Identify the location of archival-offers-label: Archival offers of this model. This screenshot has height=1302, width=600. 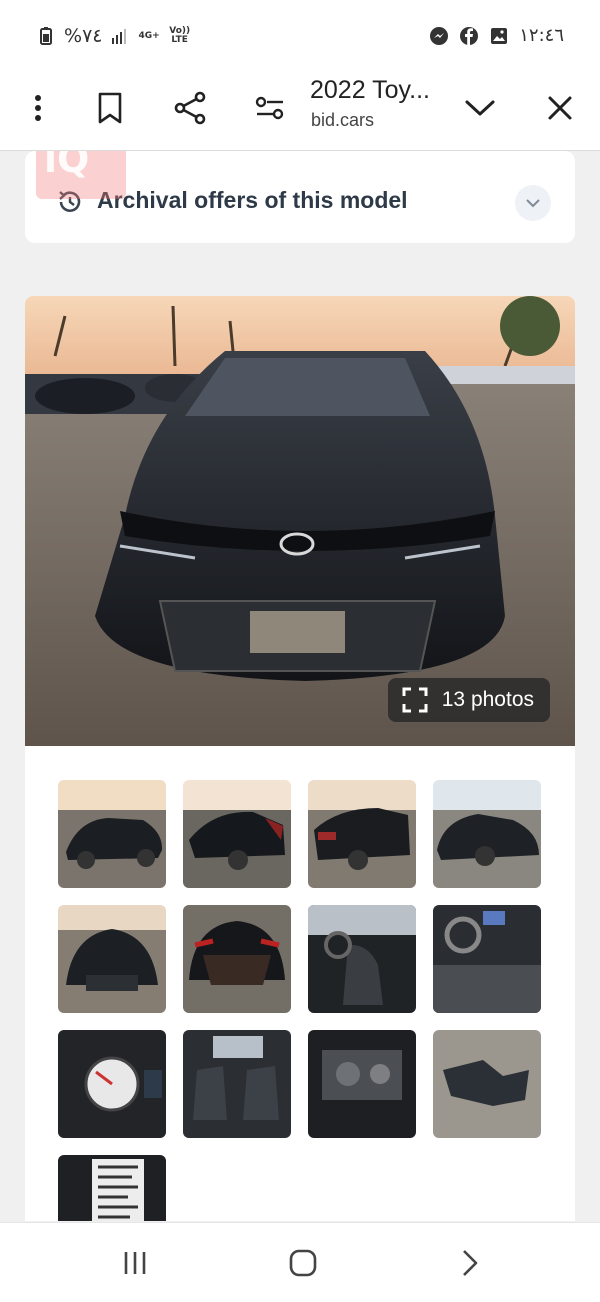
(252, 200).